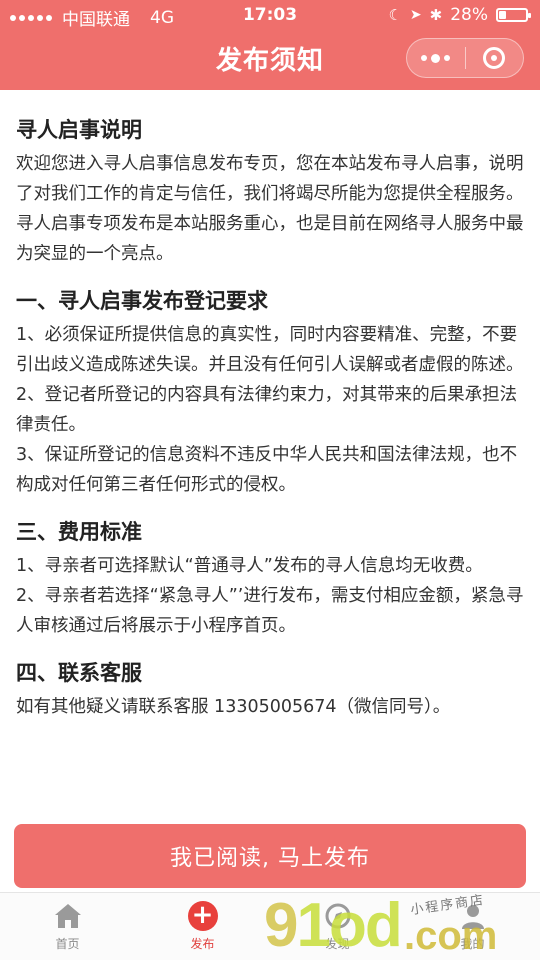 The height and width of the screenshot is (960, 540). What do you see at coordinates (271, 689) in the screenshot?
I see `notice-section: 四、联系客服如有其他疑义请联系客服 13305005674（微信同号）。` at bounding box center [271, 689].